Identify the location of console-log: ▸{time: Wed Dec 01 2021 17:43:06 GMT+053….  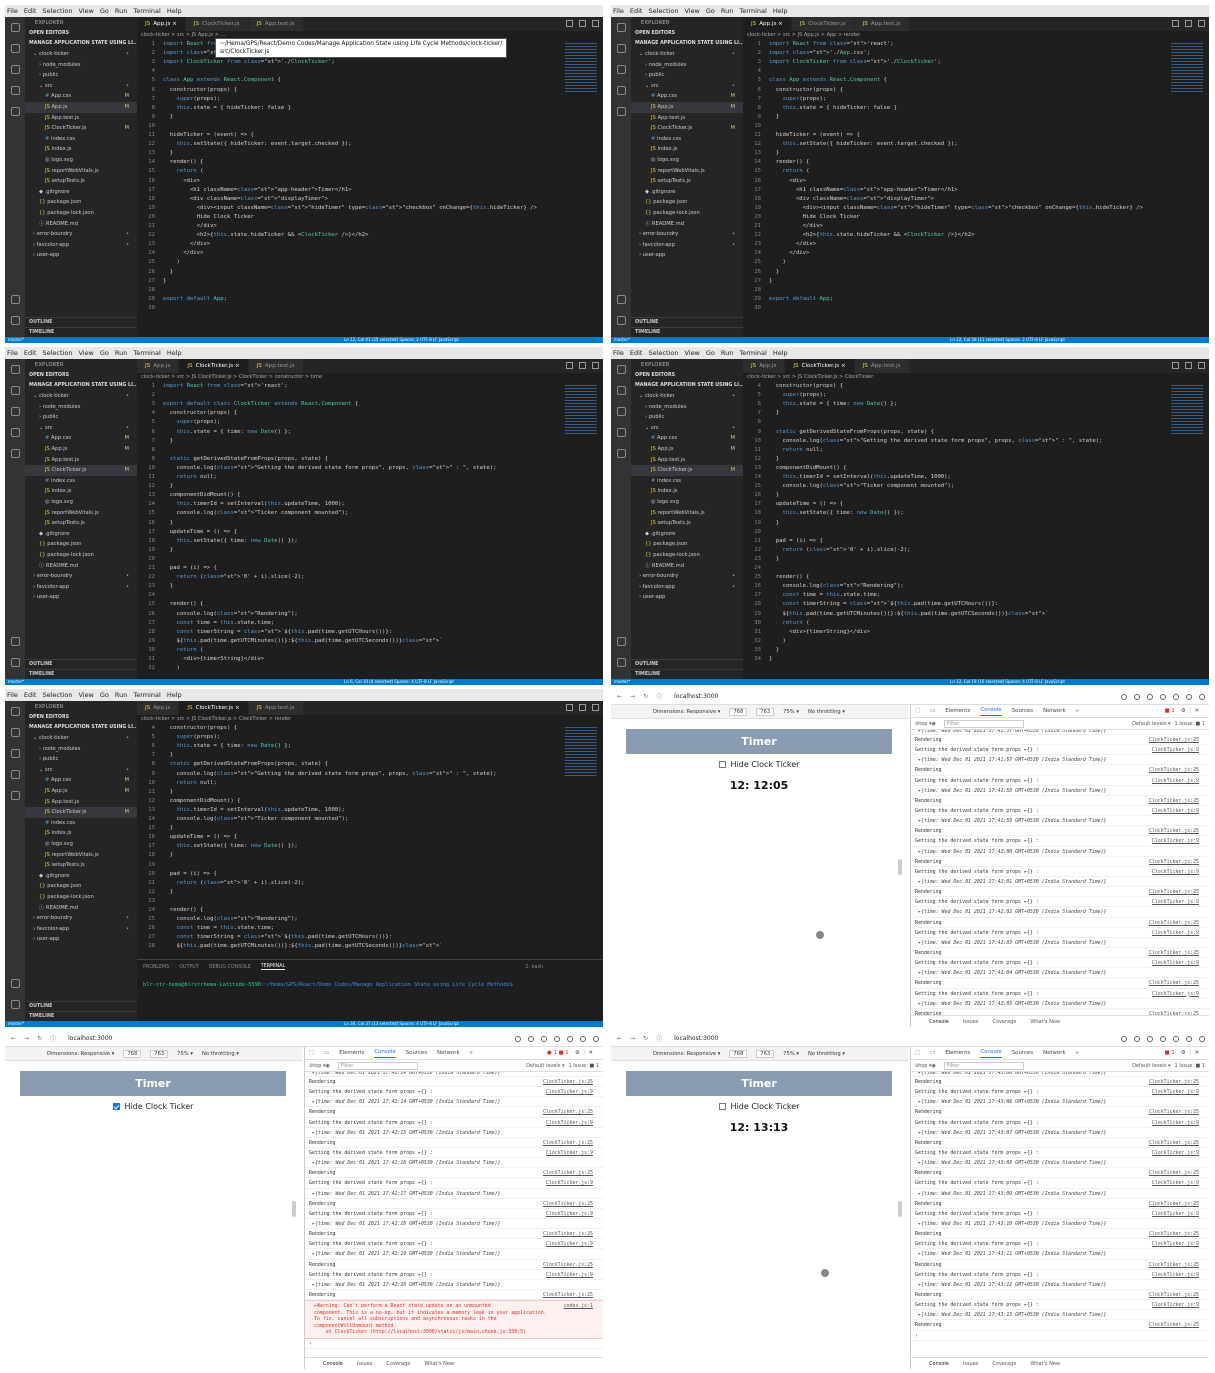
(1060, 1214).